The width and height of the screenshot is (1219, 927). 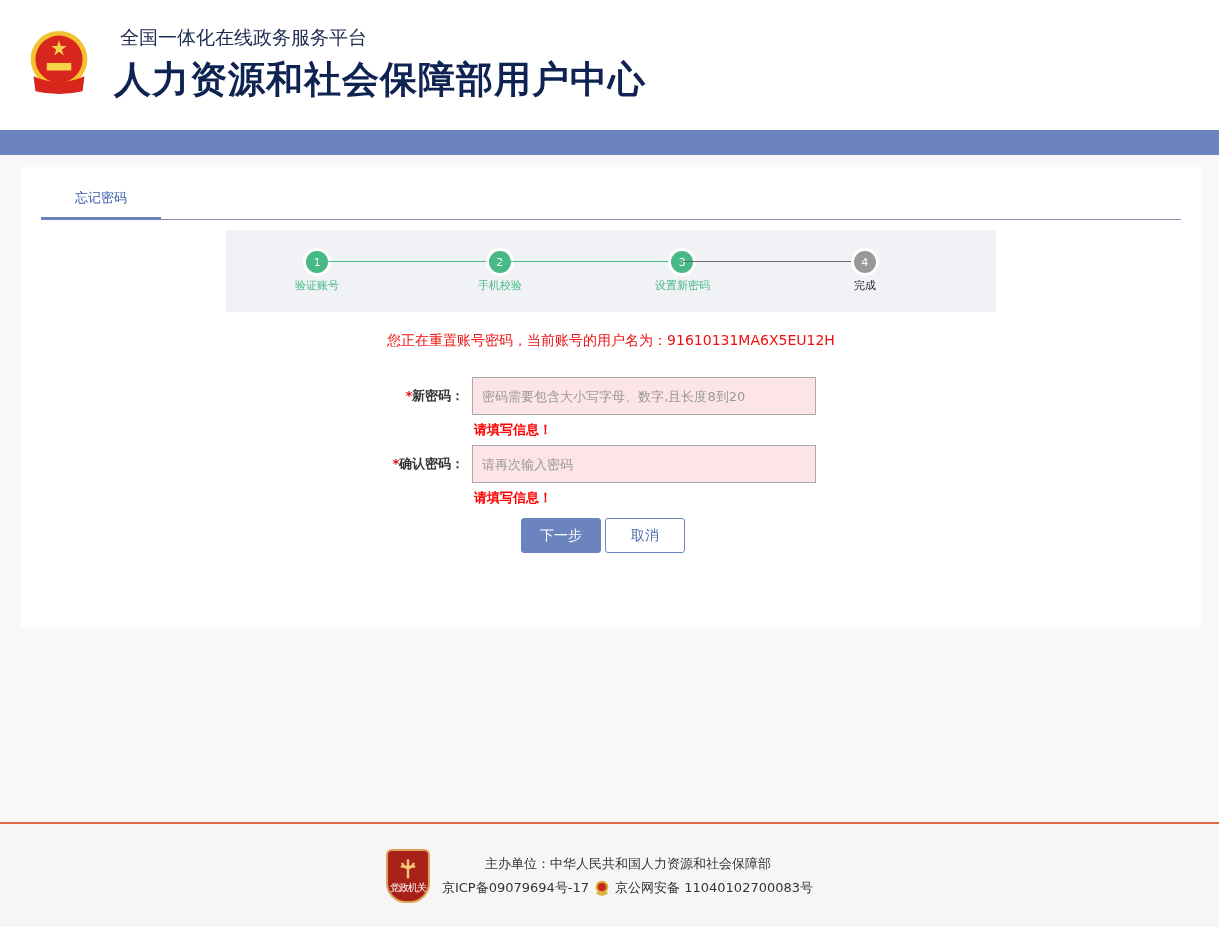 What do you see at coordinates (714, 887) in the screenshot?
I see `security-record-link: 京公网安备 11040102700083号` at bounding box center [714, 887].